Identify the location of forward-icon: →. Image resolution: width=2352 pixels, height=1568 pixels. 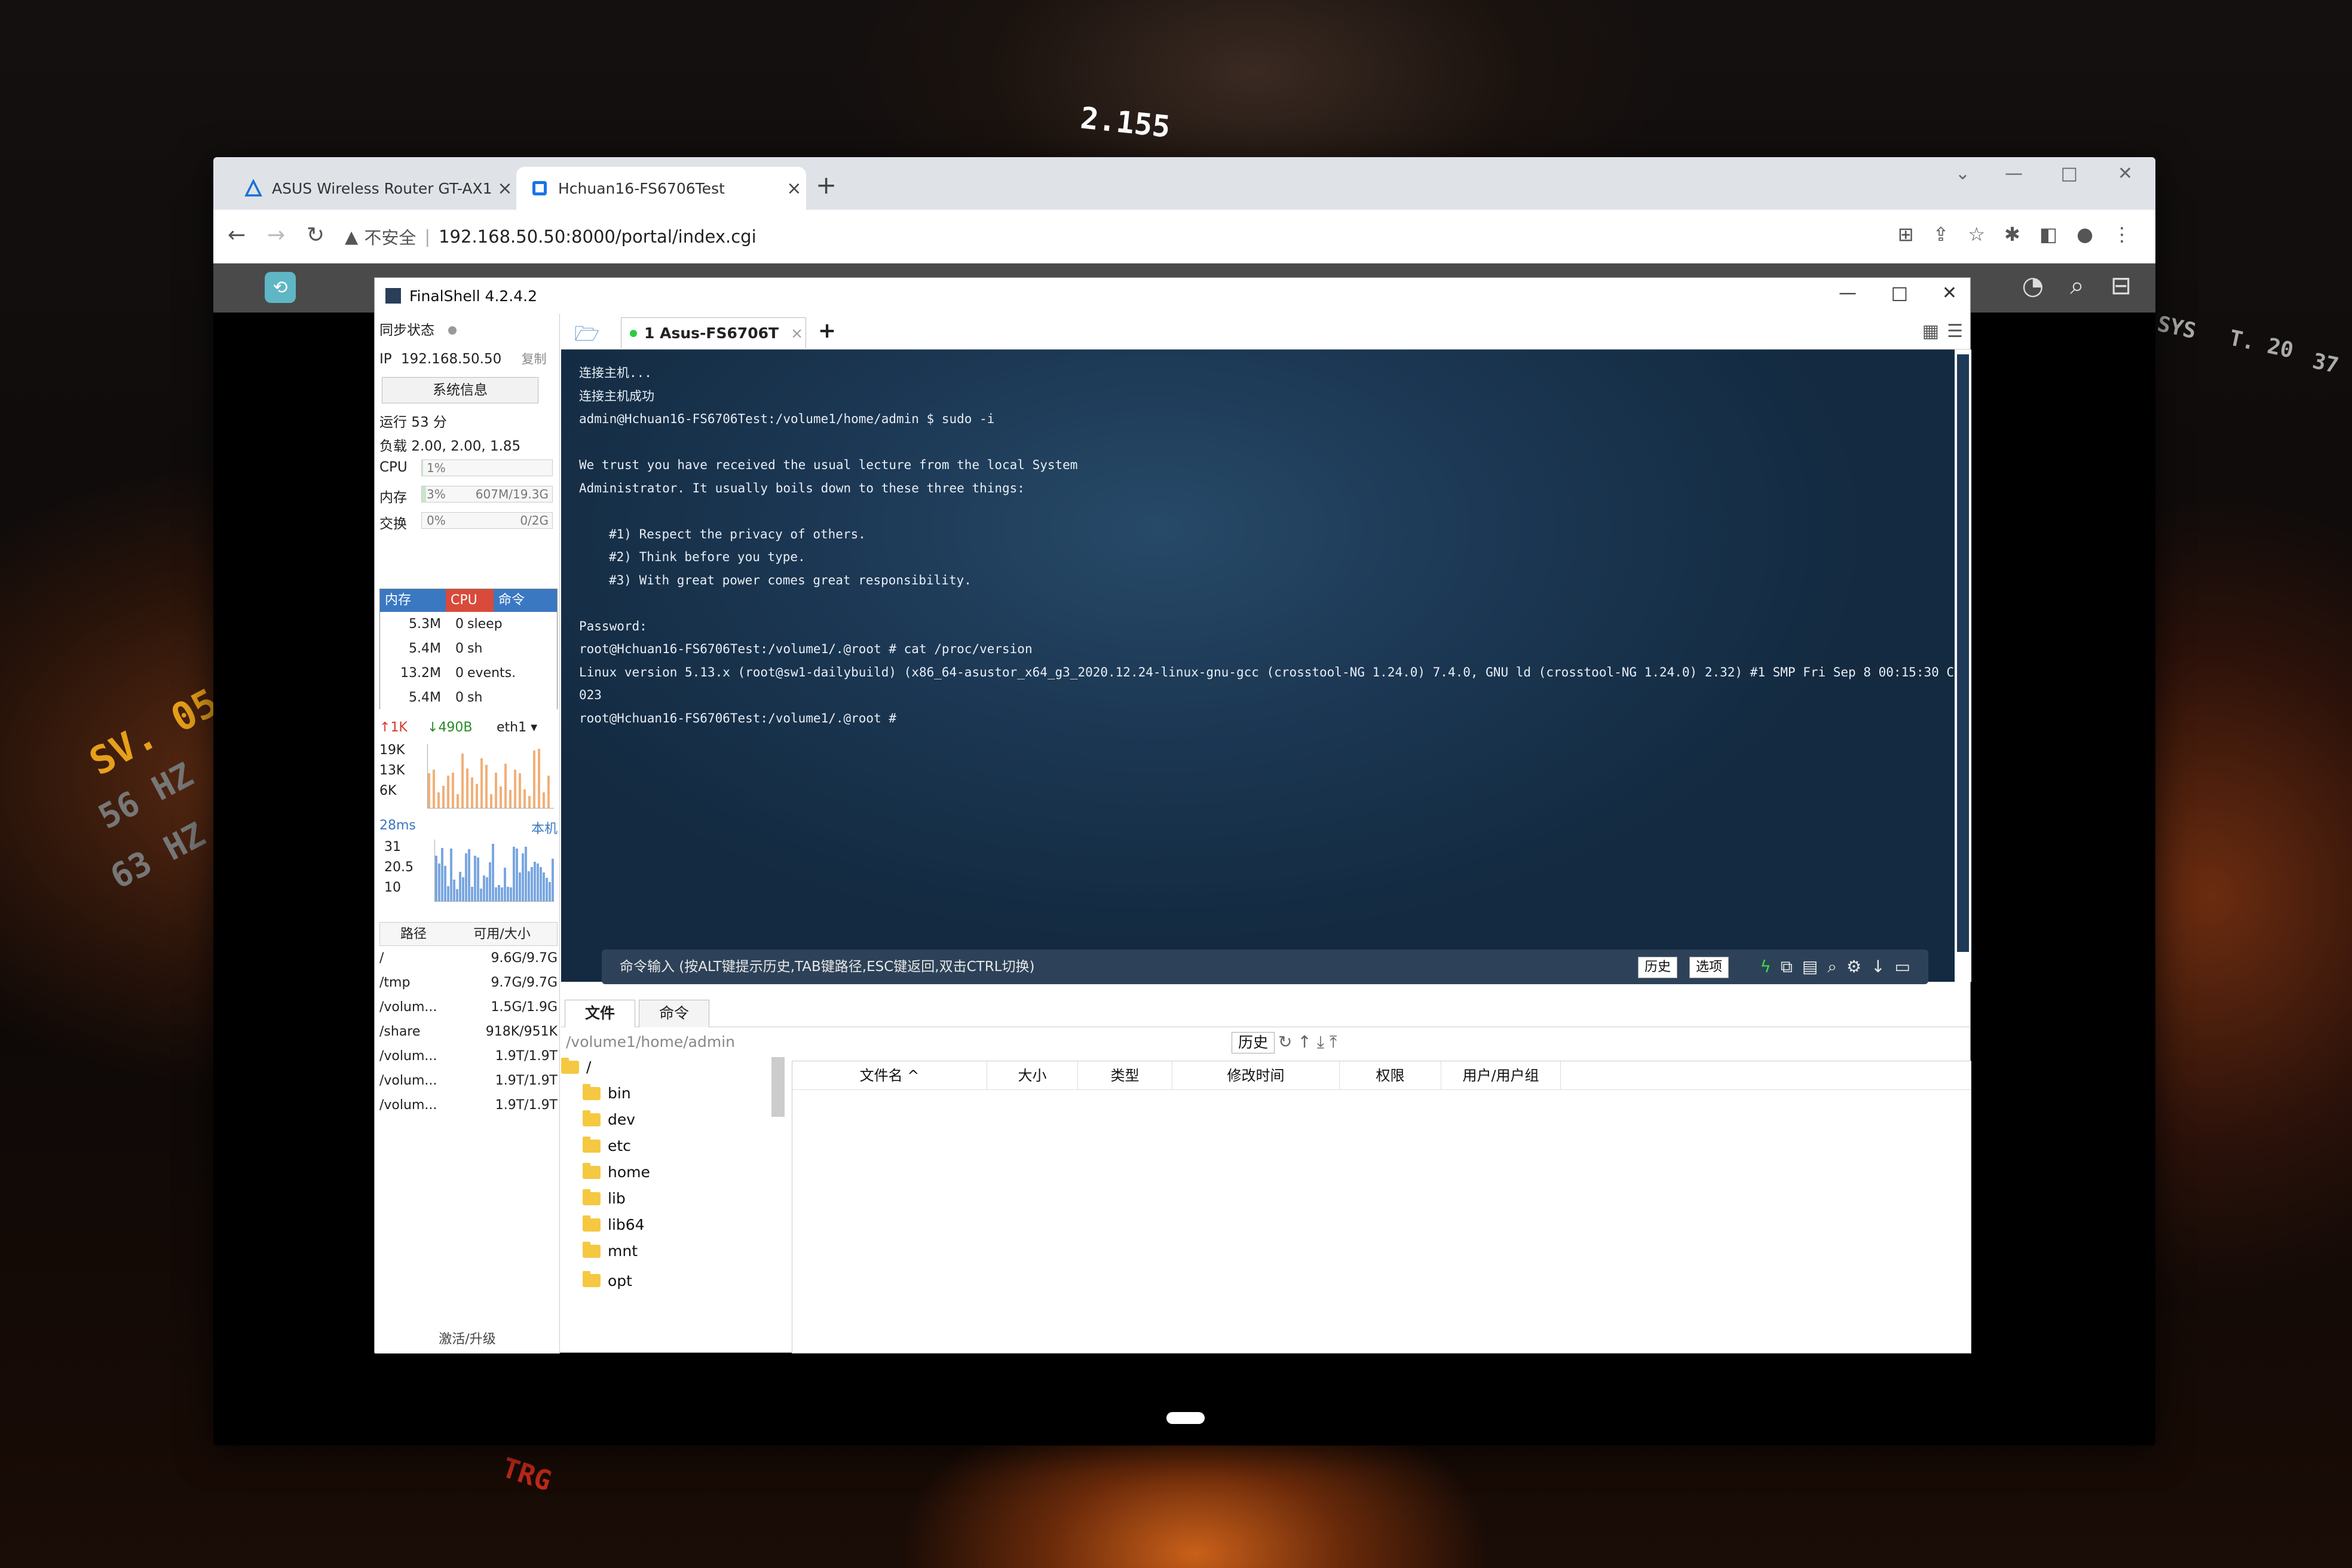
(276, 235).